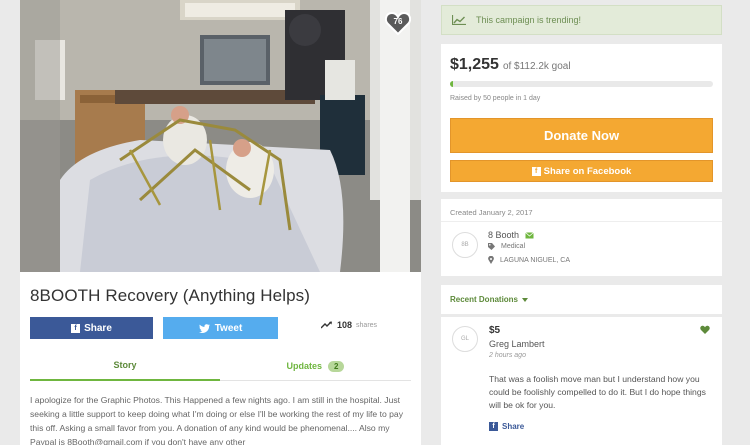 This screenshot has width=750, height=445. What do you see at coordinates (465, 339) in the screenshot?
I see `donor-avatar: GL` at bounding box center [465, 339].